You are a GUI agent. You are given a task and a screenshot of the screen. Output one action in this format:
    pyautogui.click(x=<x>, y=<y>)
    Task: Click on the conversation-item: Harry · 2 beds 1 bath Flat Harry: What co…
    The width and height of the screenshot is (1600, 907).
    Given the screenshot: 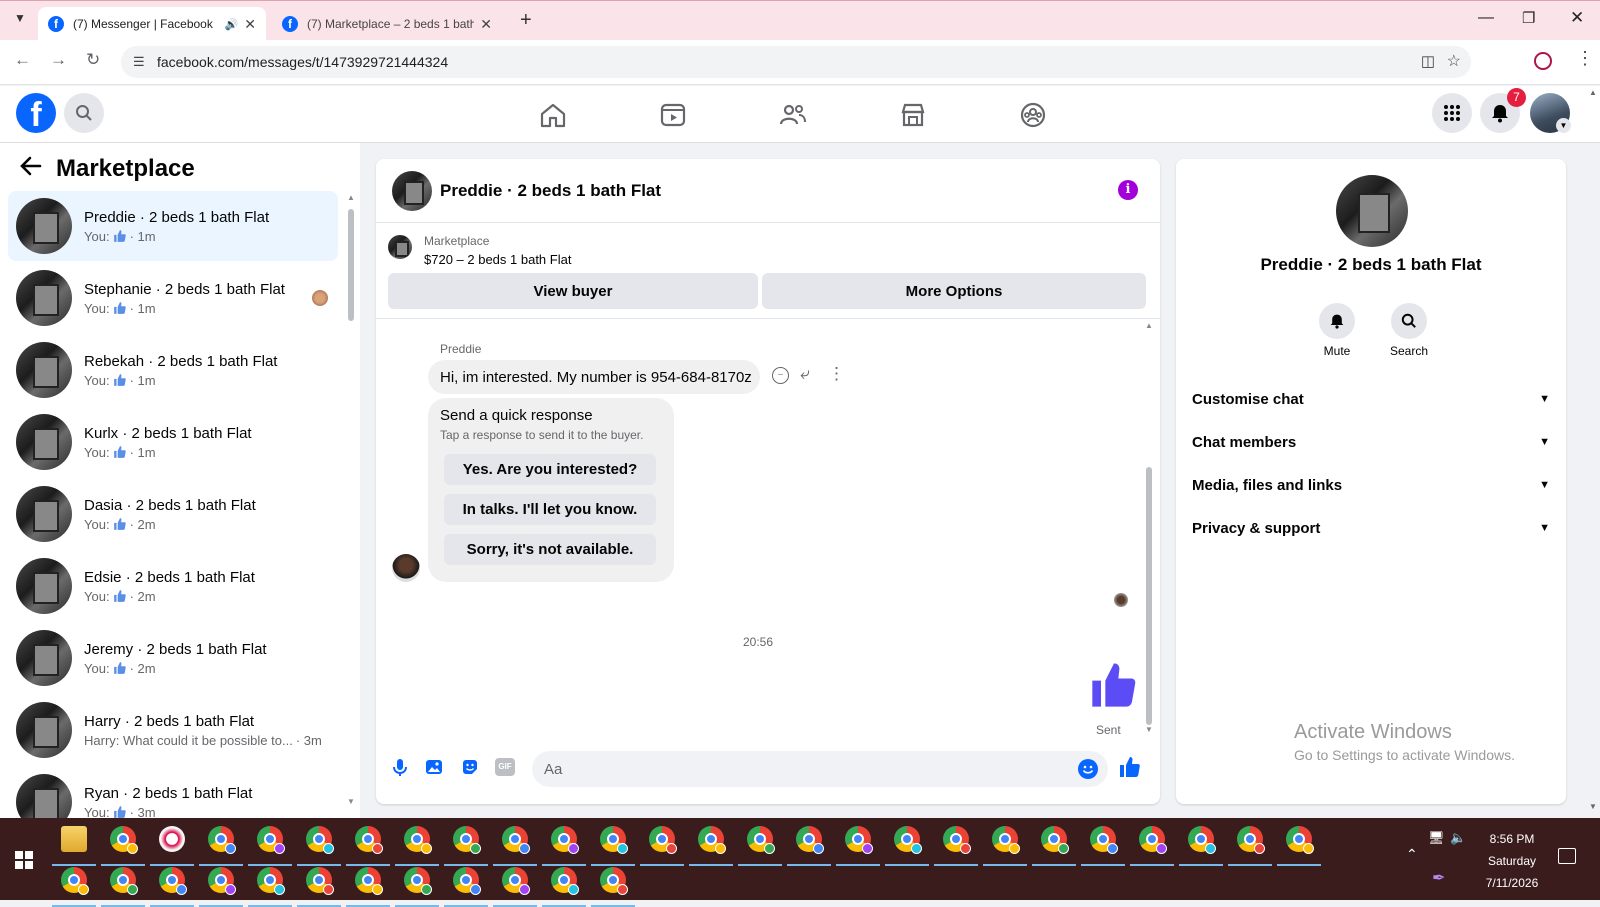 What is the action you would take?
    pyautogui.click(x=173, y=730)
    